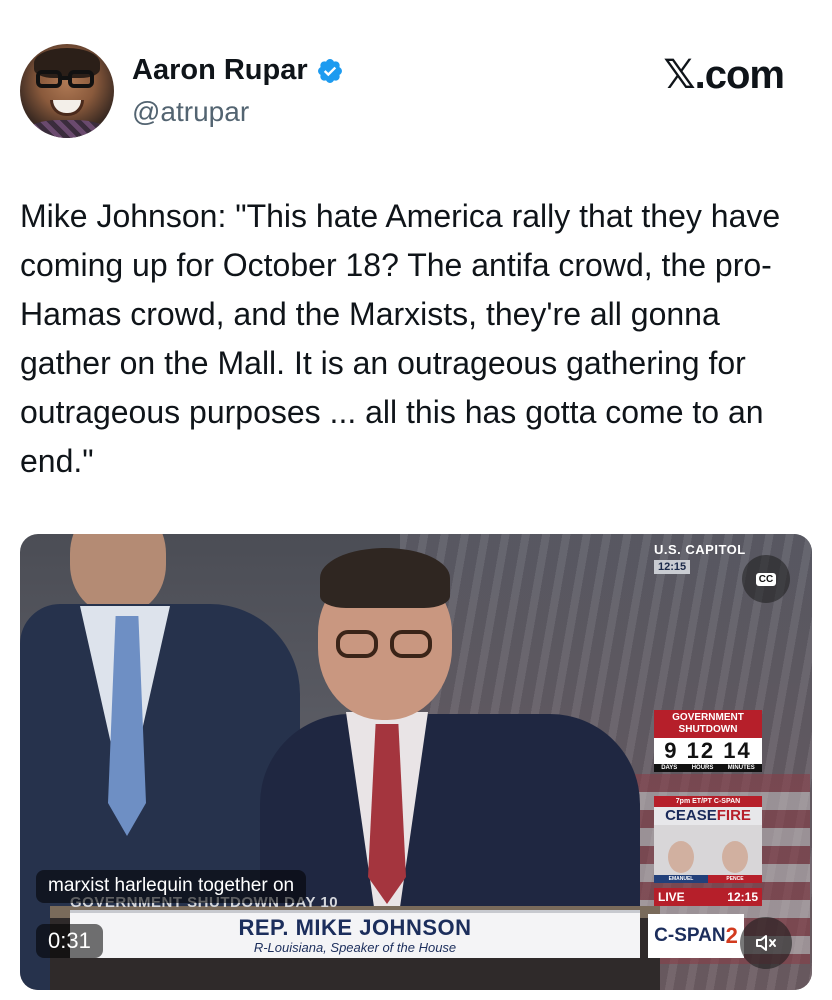  What do you see at coordinates (190, 112) in the screenshot?
I see `author-handle: @atrupar` at bounding box center [190, 112].